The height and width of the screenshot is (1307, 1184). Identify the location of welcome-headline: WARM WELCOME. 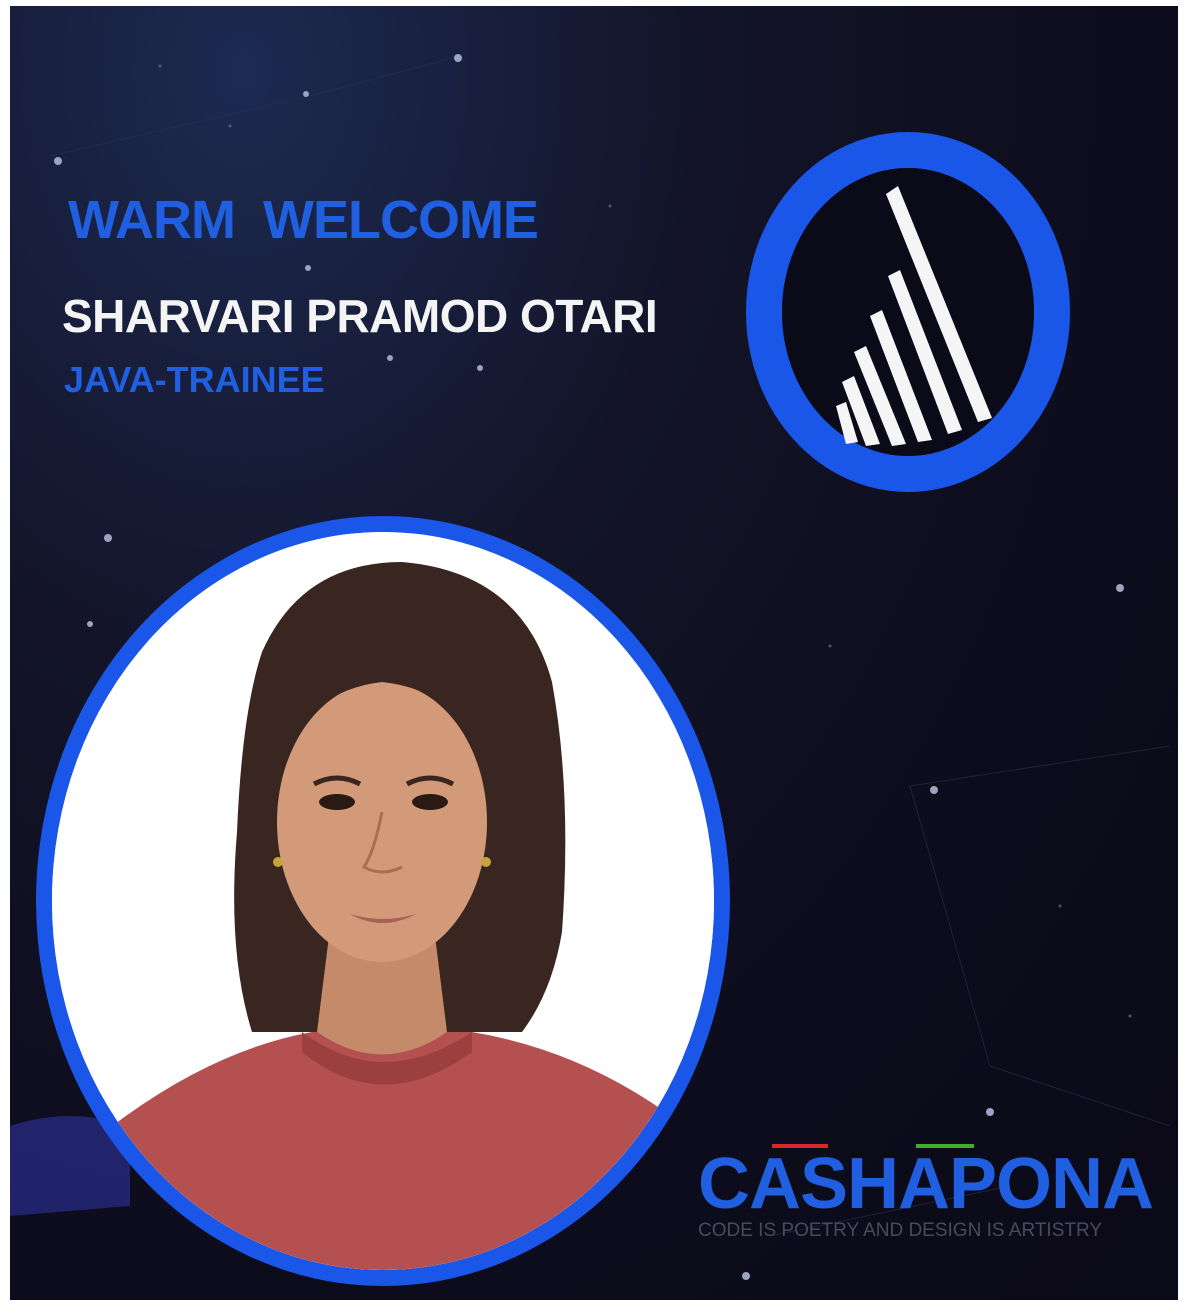
(303, 220).